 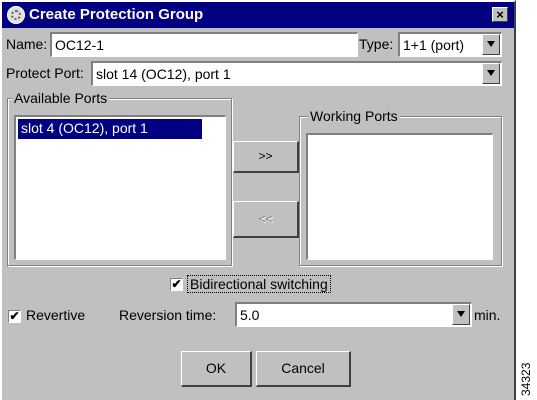 What do you see at coordinates (491, 44) in the screenshot?
I see `type-dropdown-arrow-icon` at bounding box center [491, 44].